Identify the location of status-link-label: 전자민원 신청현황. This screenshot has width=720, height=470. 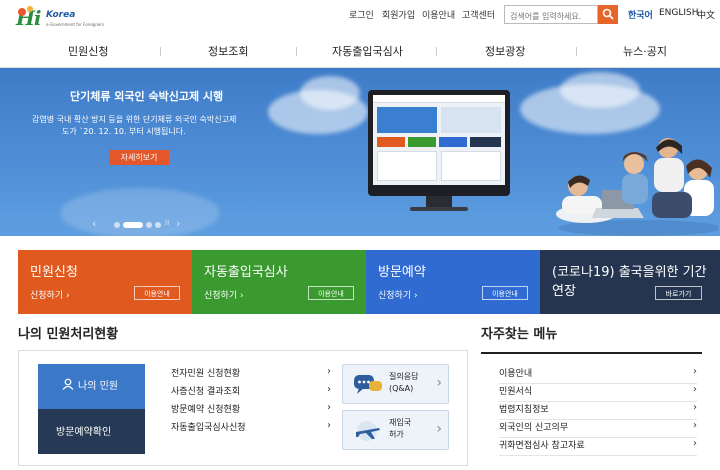
(206, 374).